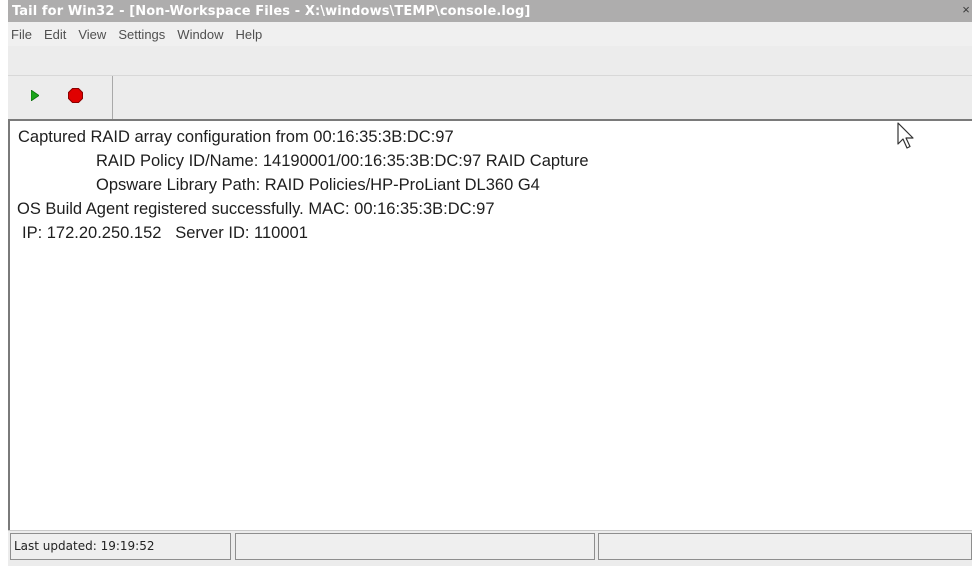 The height and width of the screenshot is (566, 972). Describe the element at coordinates (490, 82) in the screenshot. I see `toolbar` at that location.